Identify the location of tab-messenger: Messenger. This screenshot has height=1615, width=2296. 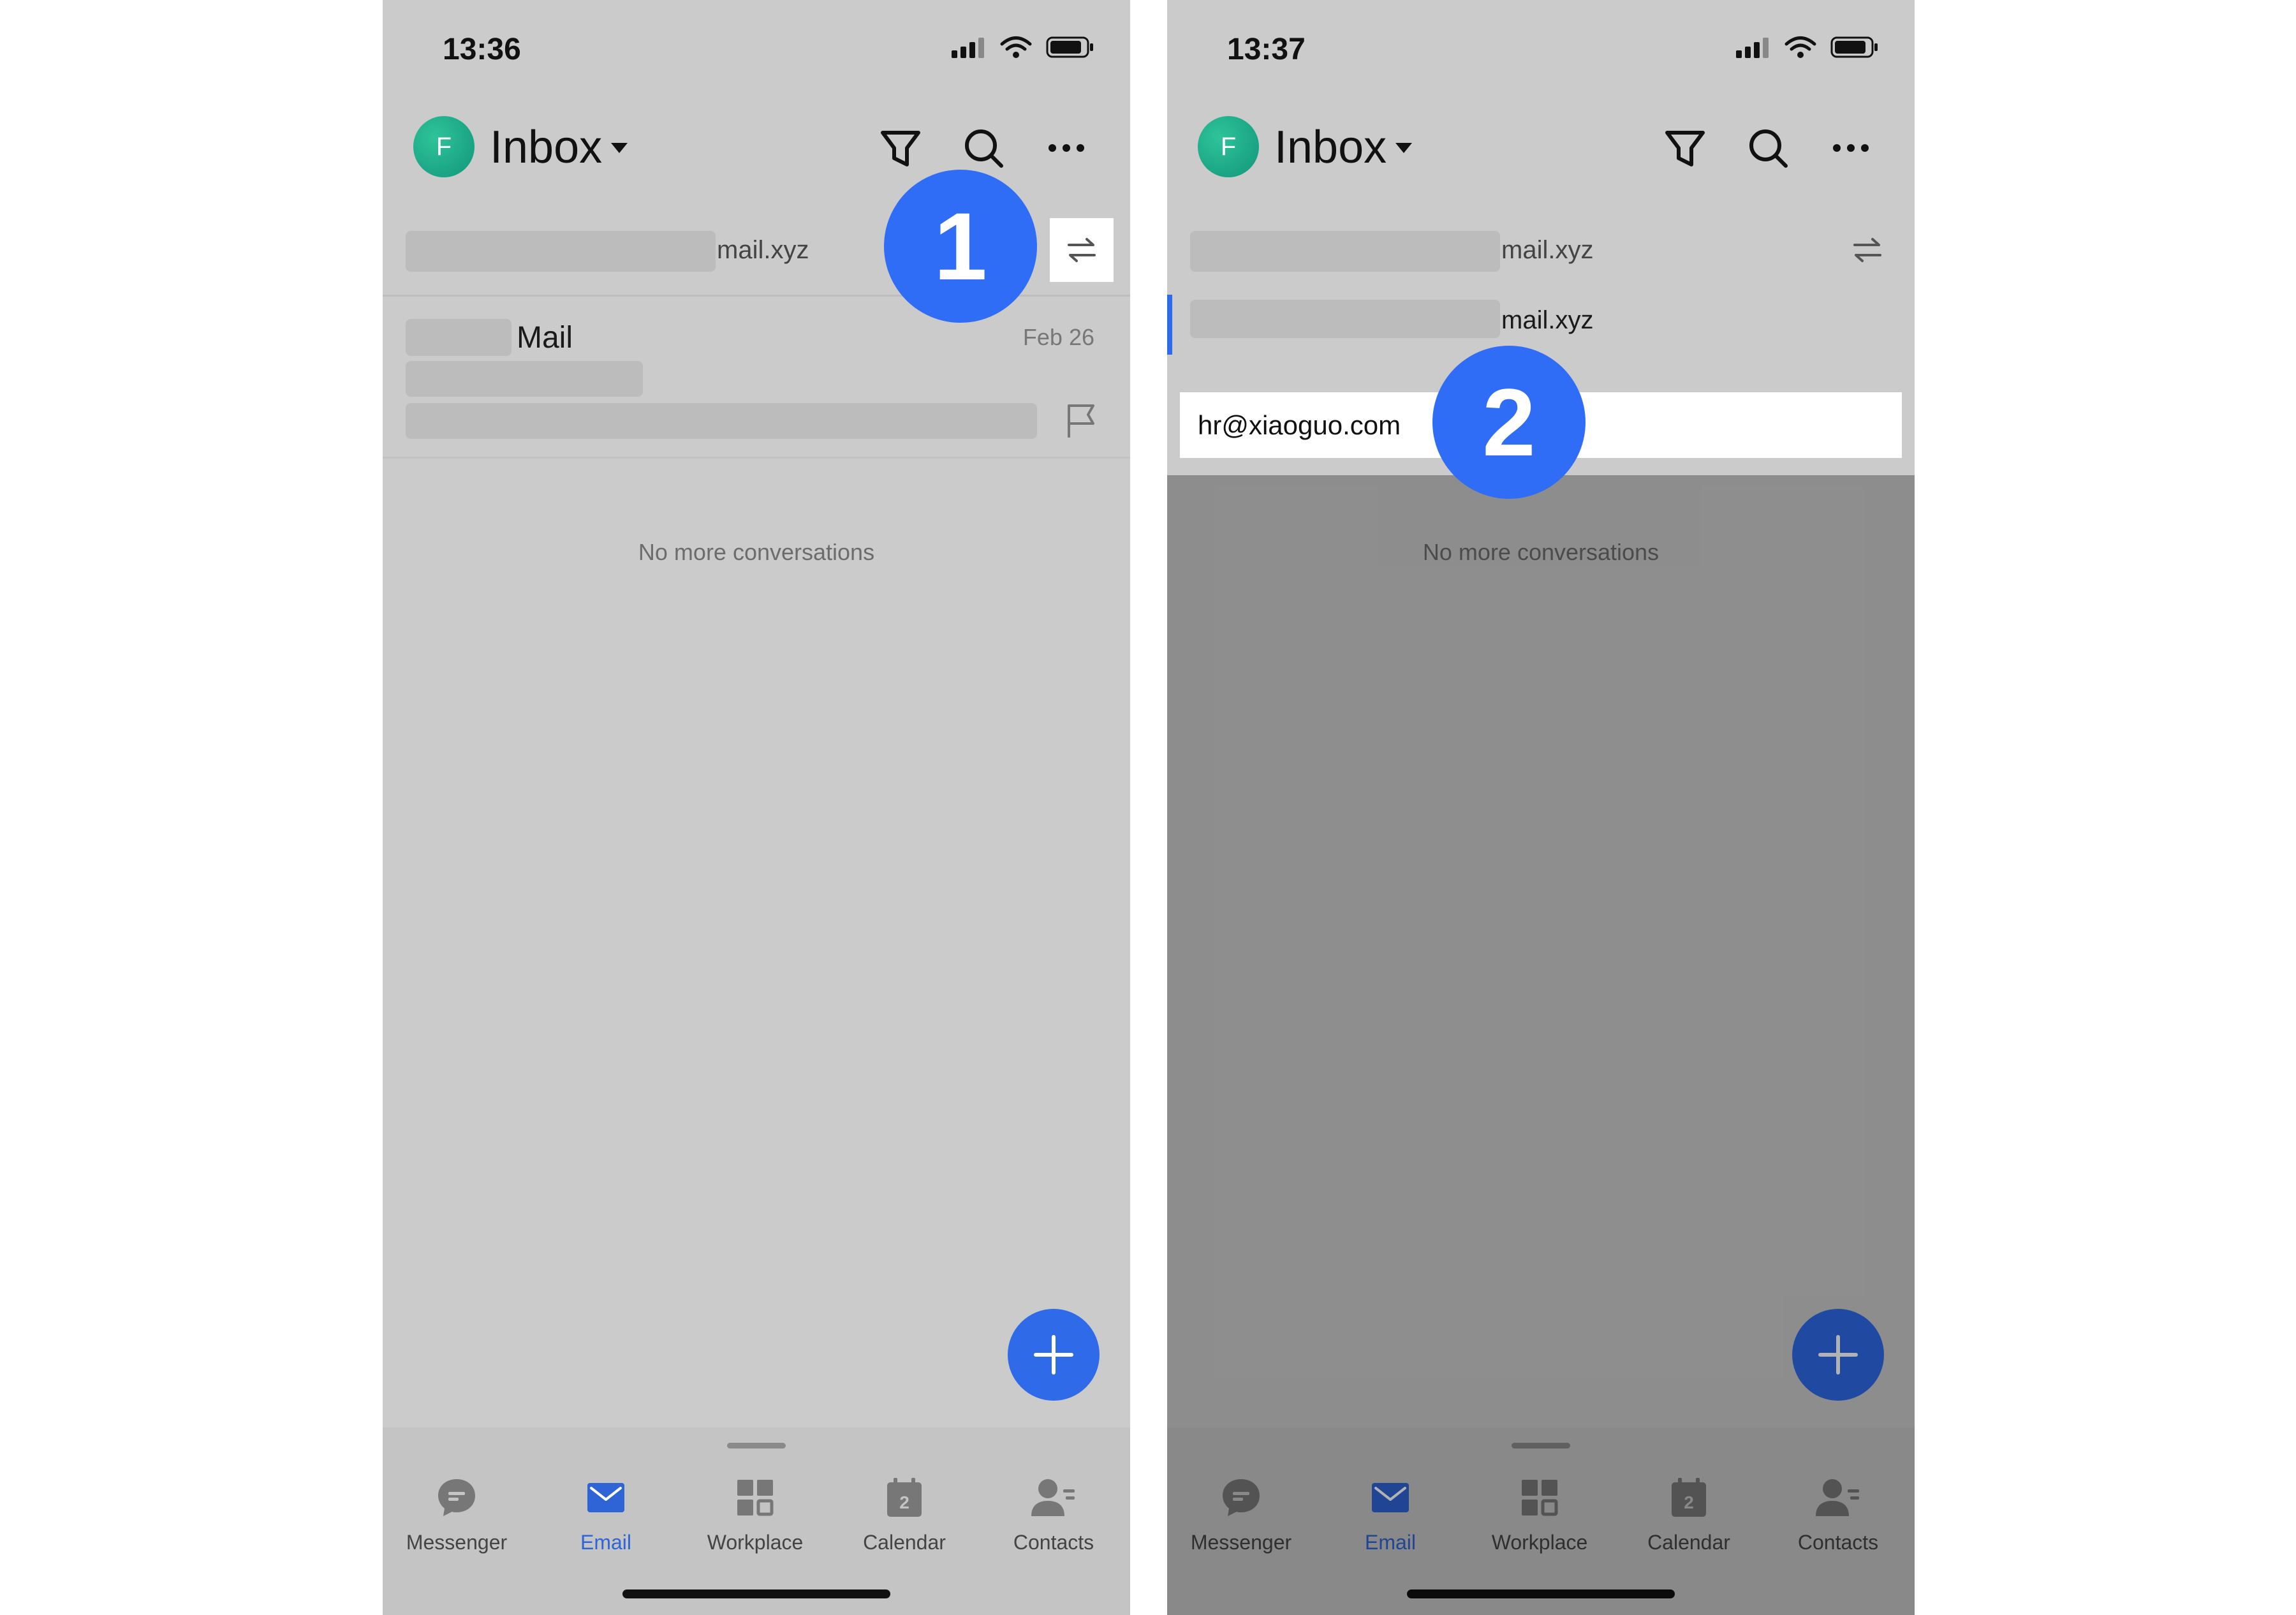
(456, 1513).